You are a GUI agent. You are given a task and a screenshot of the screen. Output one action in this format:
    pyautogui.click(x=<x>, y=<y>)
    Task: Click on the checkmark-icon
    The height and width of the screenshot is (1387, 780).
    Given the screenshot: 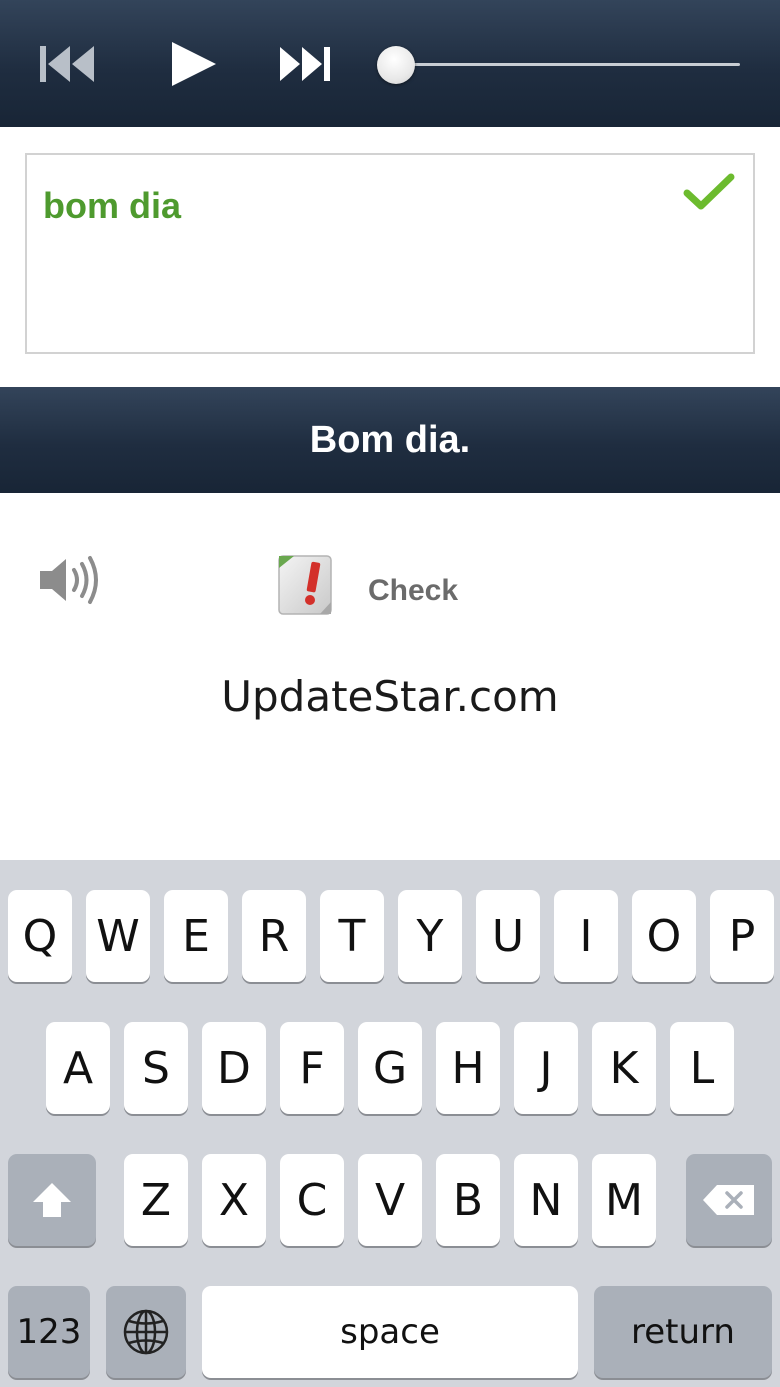 What is the action you would take?
    pyautogui.click(x=709, y=191)
    